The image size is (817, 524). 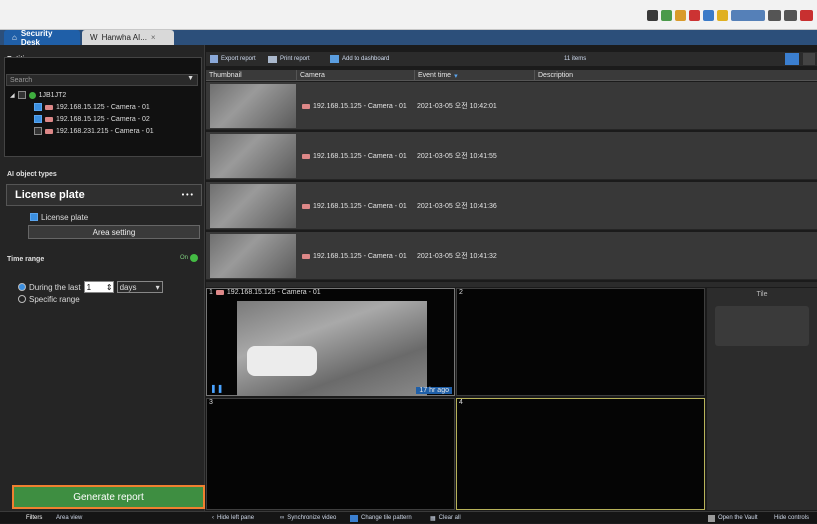 I want to click on radio, so click(x=22, y=299).